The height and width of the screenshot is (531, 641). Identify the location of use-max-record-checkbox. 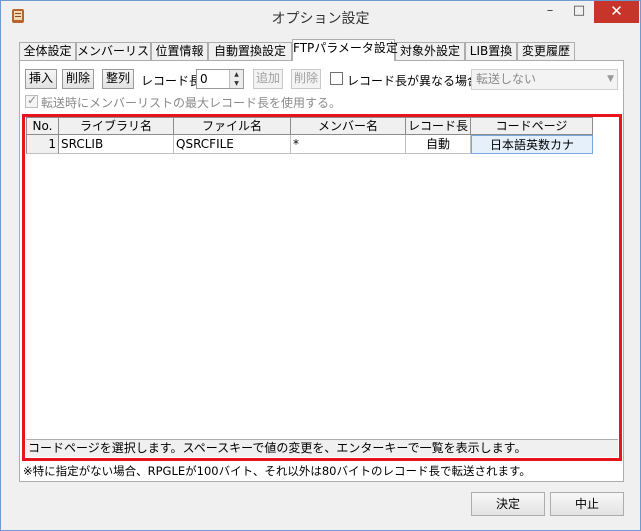
(31, 100).